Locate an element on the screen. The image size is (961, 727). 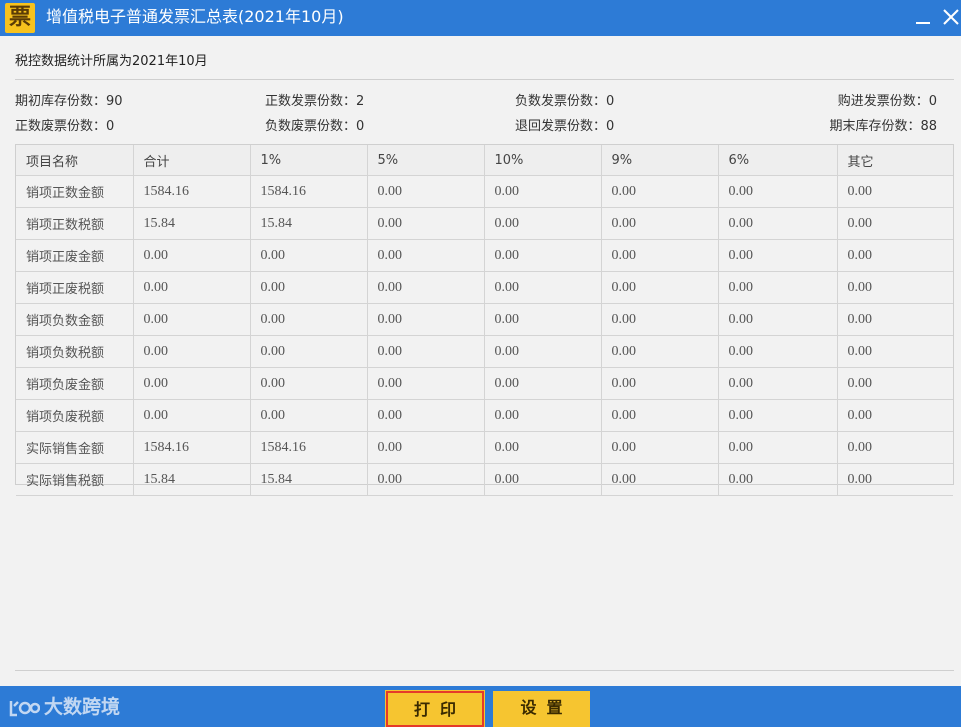
column-header: 10% is located at coordinates (543, 160).